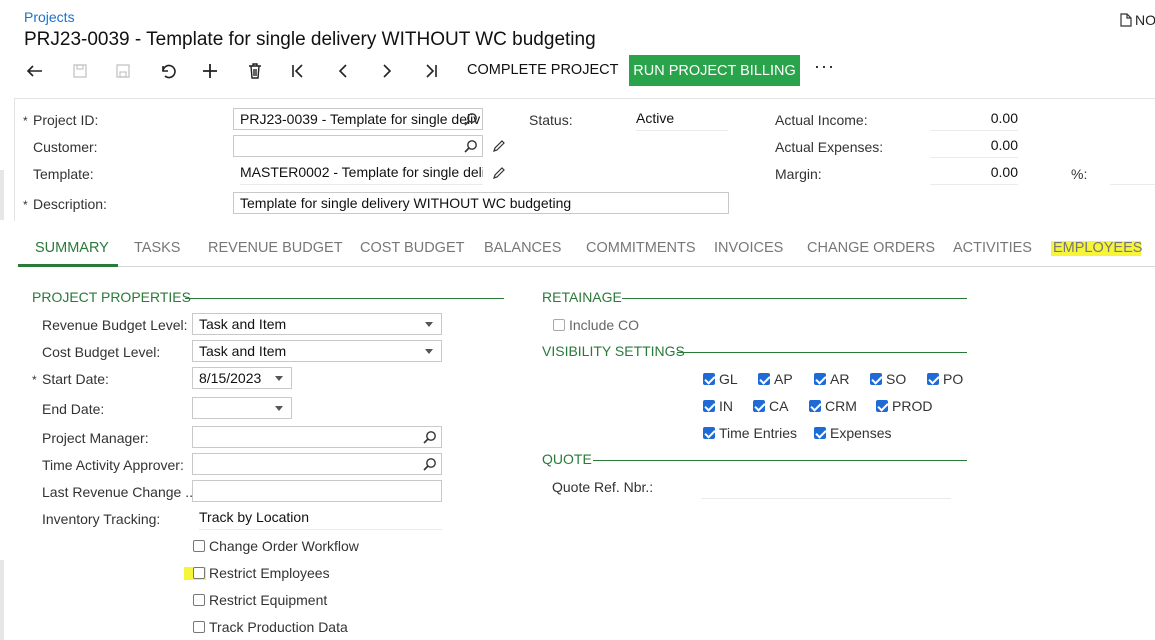 Image resolution: width=1155 pixels, height=640 pixels. What do you see at coordinates (115, 325) in the screenshot?
I see `revenue-budget-level-label: Revenue Budget Level:` at bounding box center [115, 325].